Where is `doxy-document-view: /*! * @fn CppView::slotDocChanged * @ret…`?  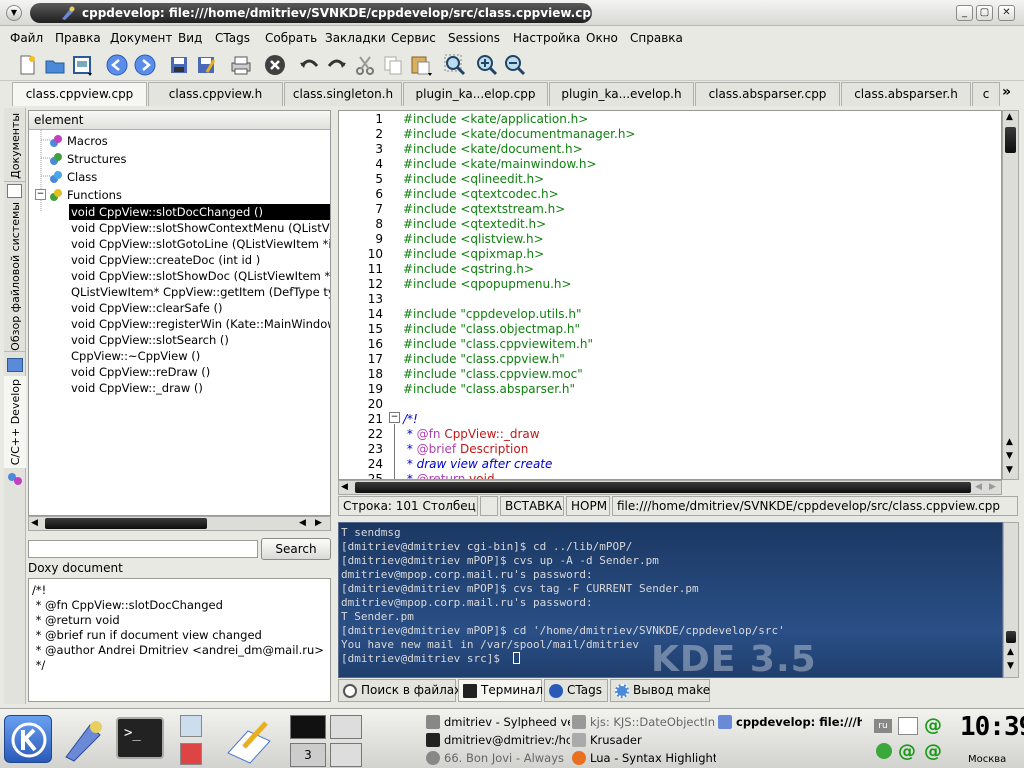
doxy-document-view: /*! * @fn CppView::slotDocChanged * @ret… is located at coordinates (179, 640).